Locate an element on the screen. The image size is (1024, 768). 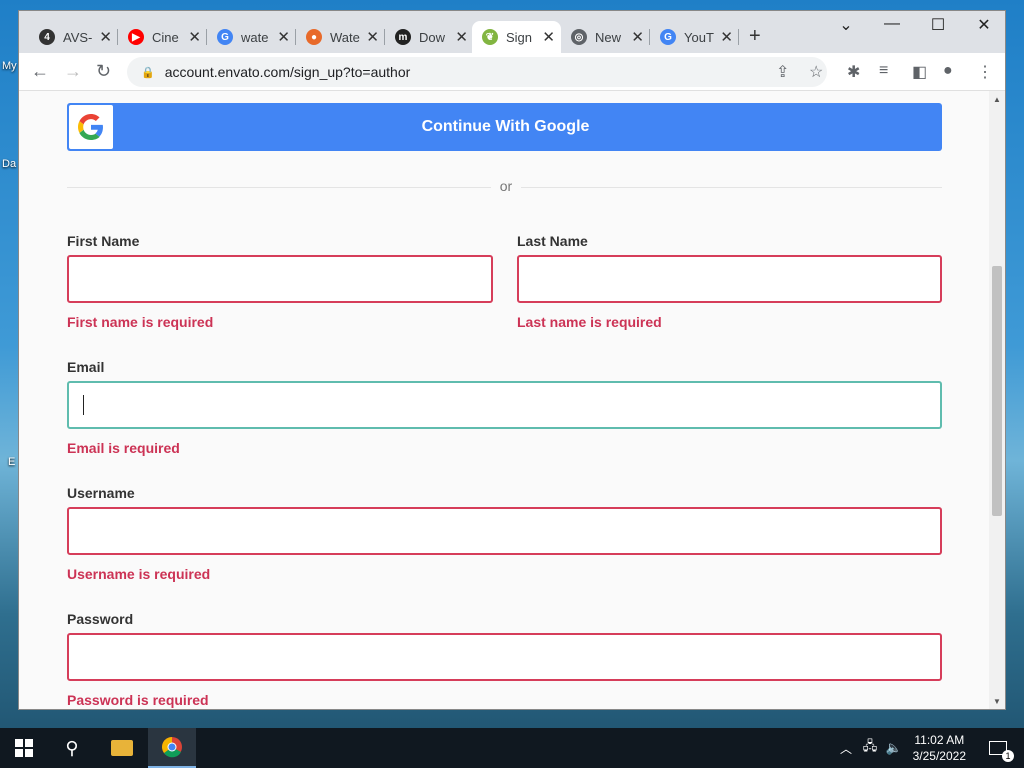
tab-favicon-icon: 4 is located at coordinates (47, 37).